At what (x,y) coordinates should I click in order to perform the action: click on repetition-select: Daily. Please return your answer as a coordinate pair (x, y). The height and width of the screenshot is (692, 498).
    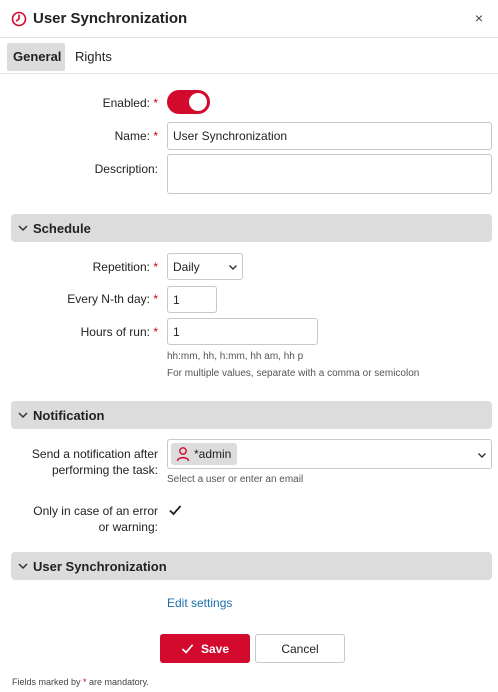
    Looking at the image, I should click on (205, 266).